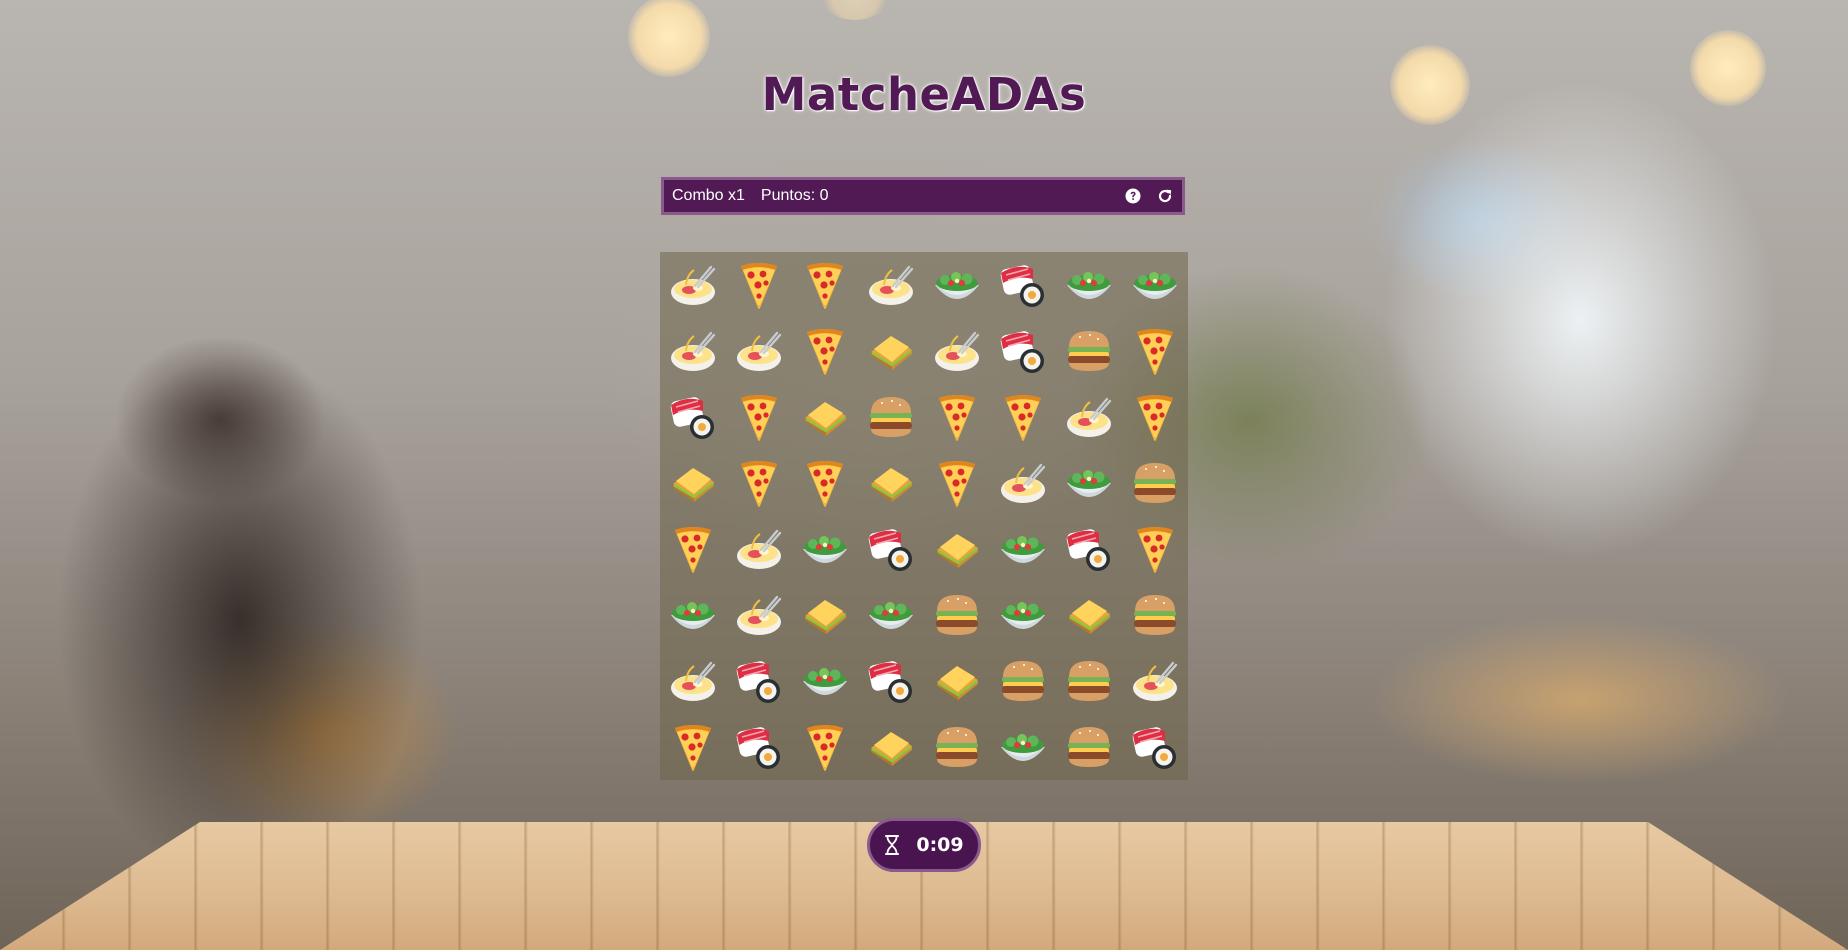  What do you see at coordinates (669, 38) in the screenshot?
I see `bokeh-light` at bounding box center [669, 38].